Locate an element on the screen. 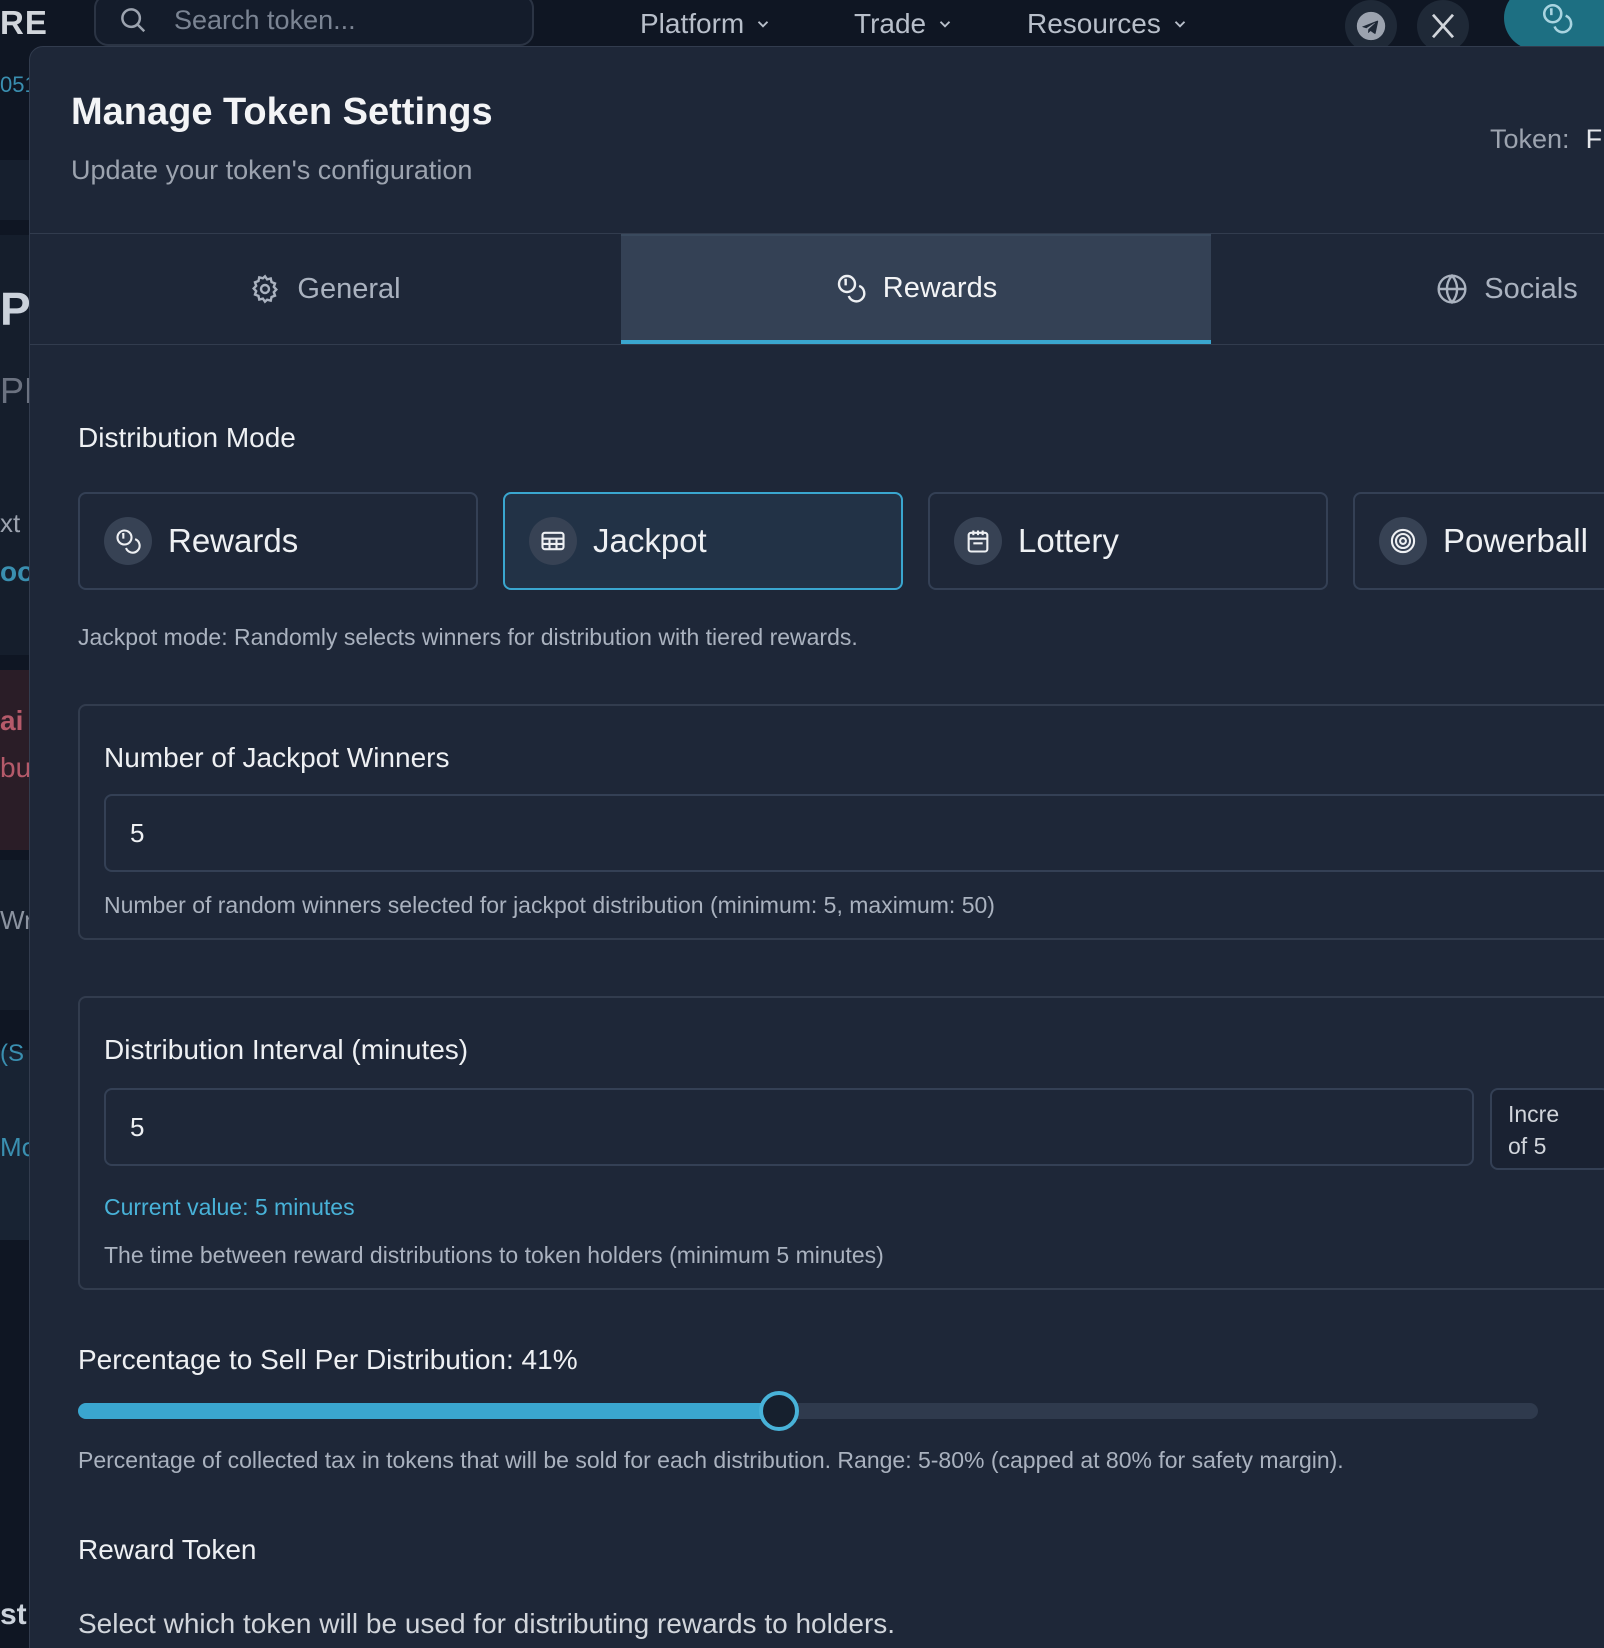 The image size is (1604, 1648). top-nav: RE Platform Trade Resources is located at coordinates (802, 26).